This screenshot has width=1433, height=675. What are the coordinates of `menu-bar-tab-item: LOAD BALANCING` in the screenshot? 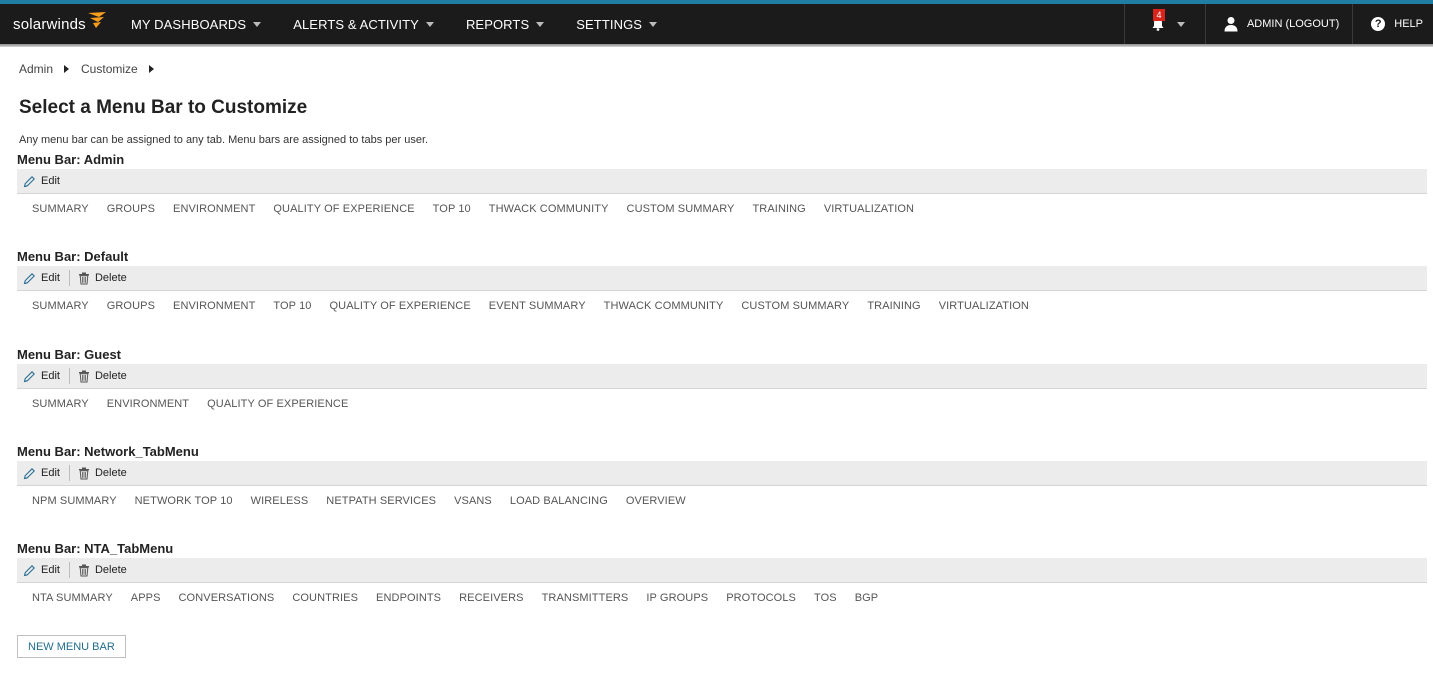 It's located at (558, 501).